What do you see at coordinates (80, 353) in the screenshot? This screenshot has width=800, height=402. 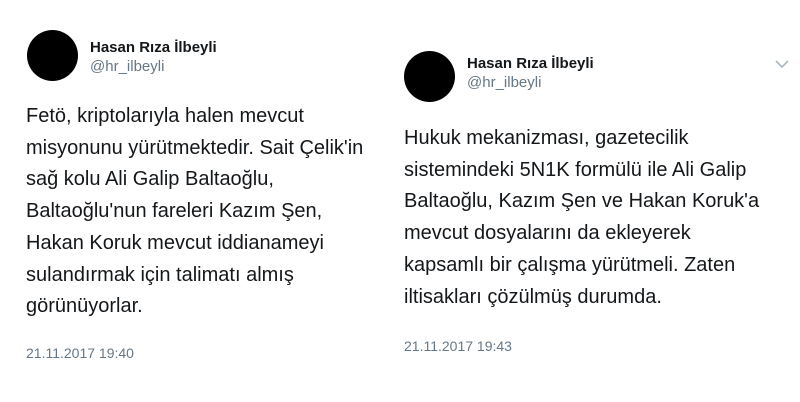 I see `tweet-timestamp: 21.11.2017 19:40` at bounding box center [80, 353].